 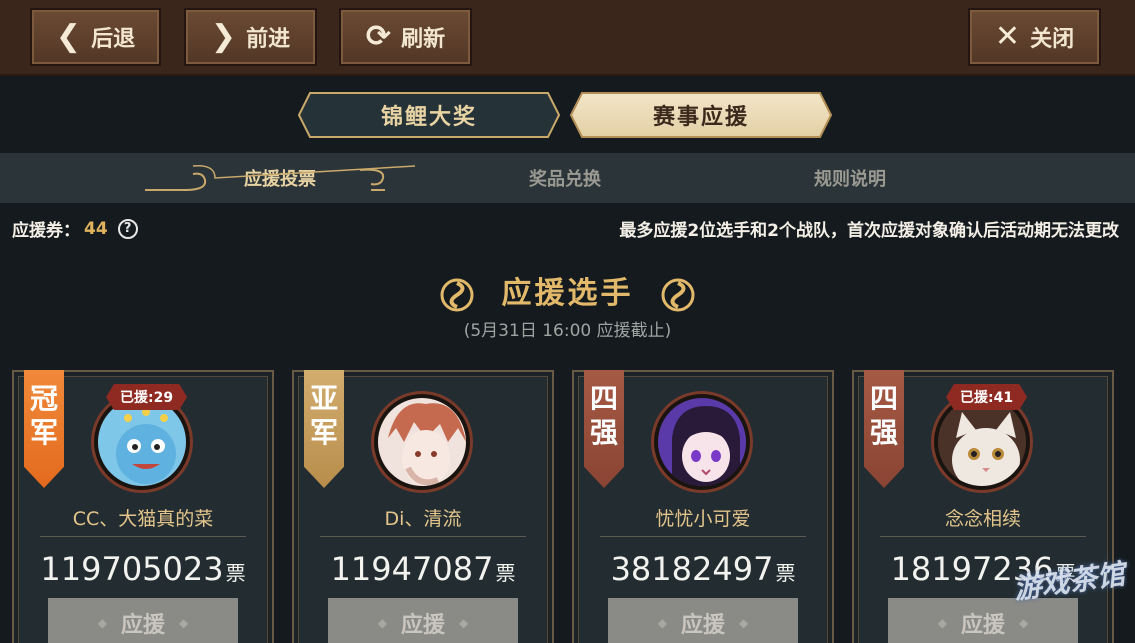 I want to click on player-card: 四 强 已援:41 念念相续 18197236 票 ◆ 应援 ◆, so click(x=983, y=506).